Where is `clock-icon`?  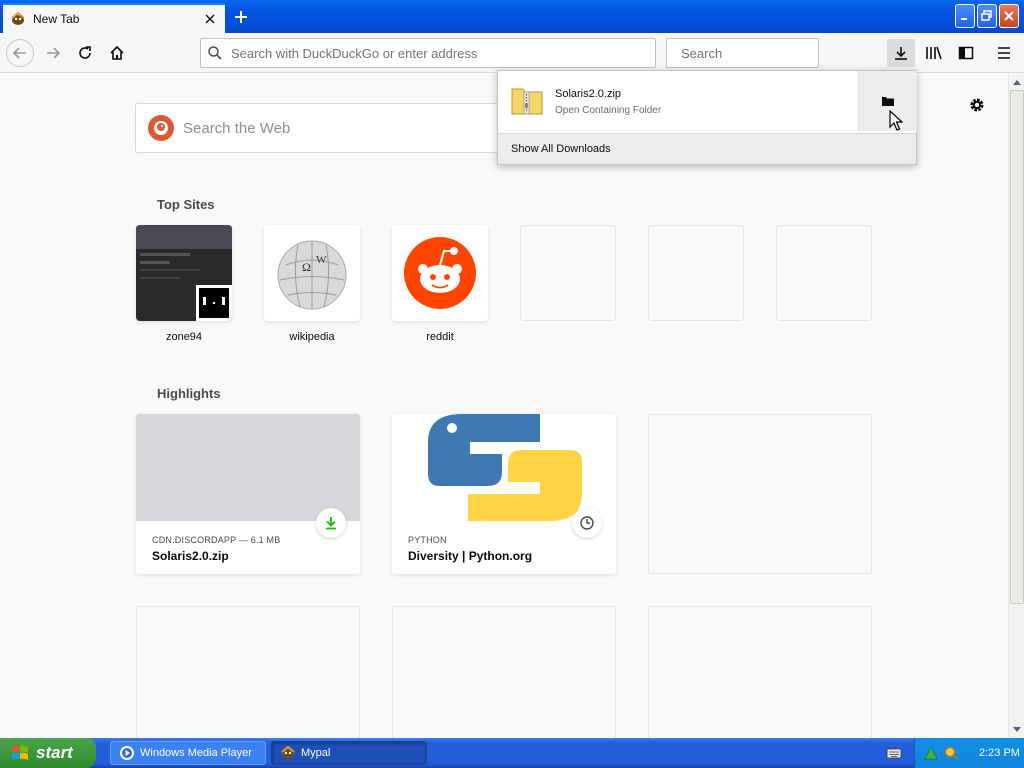 clock-icon is located at coordinates (587, 523).